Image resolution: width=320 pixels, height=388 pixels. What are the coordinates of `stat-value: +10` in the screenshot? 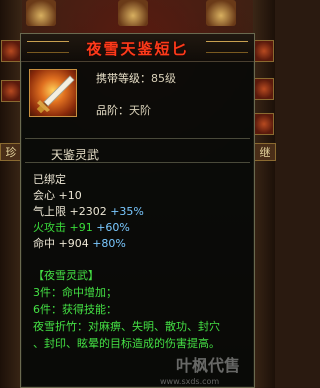 It's located at (70, 195).